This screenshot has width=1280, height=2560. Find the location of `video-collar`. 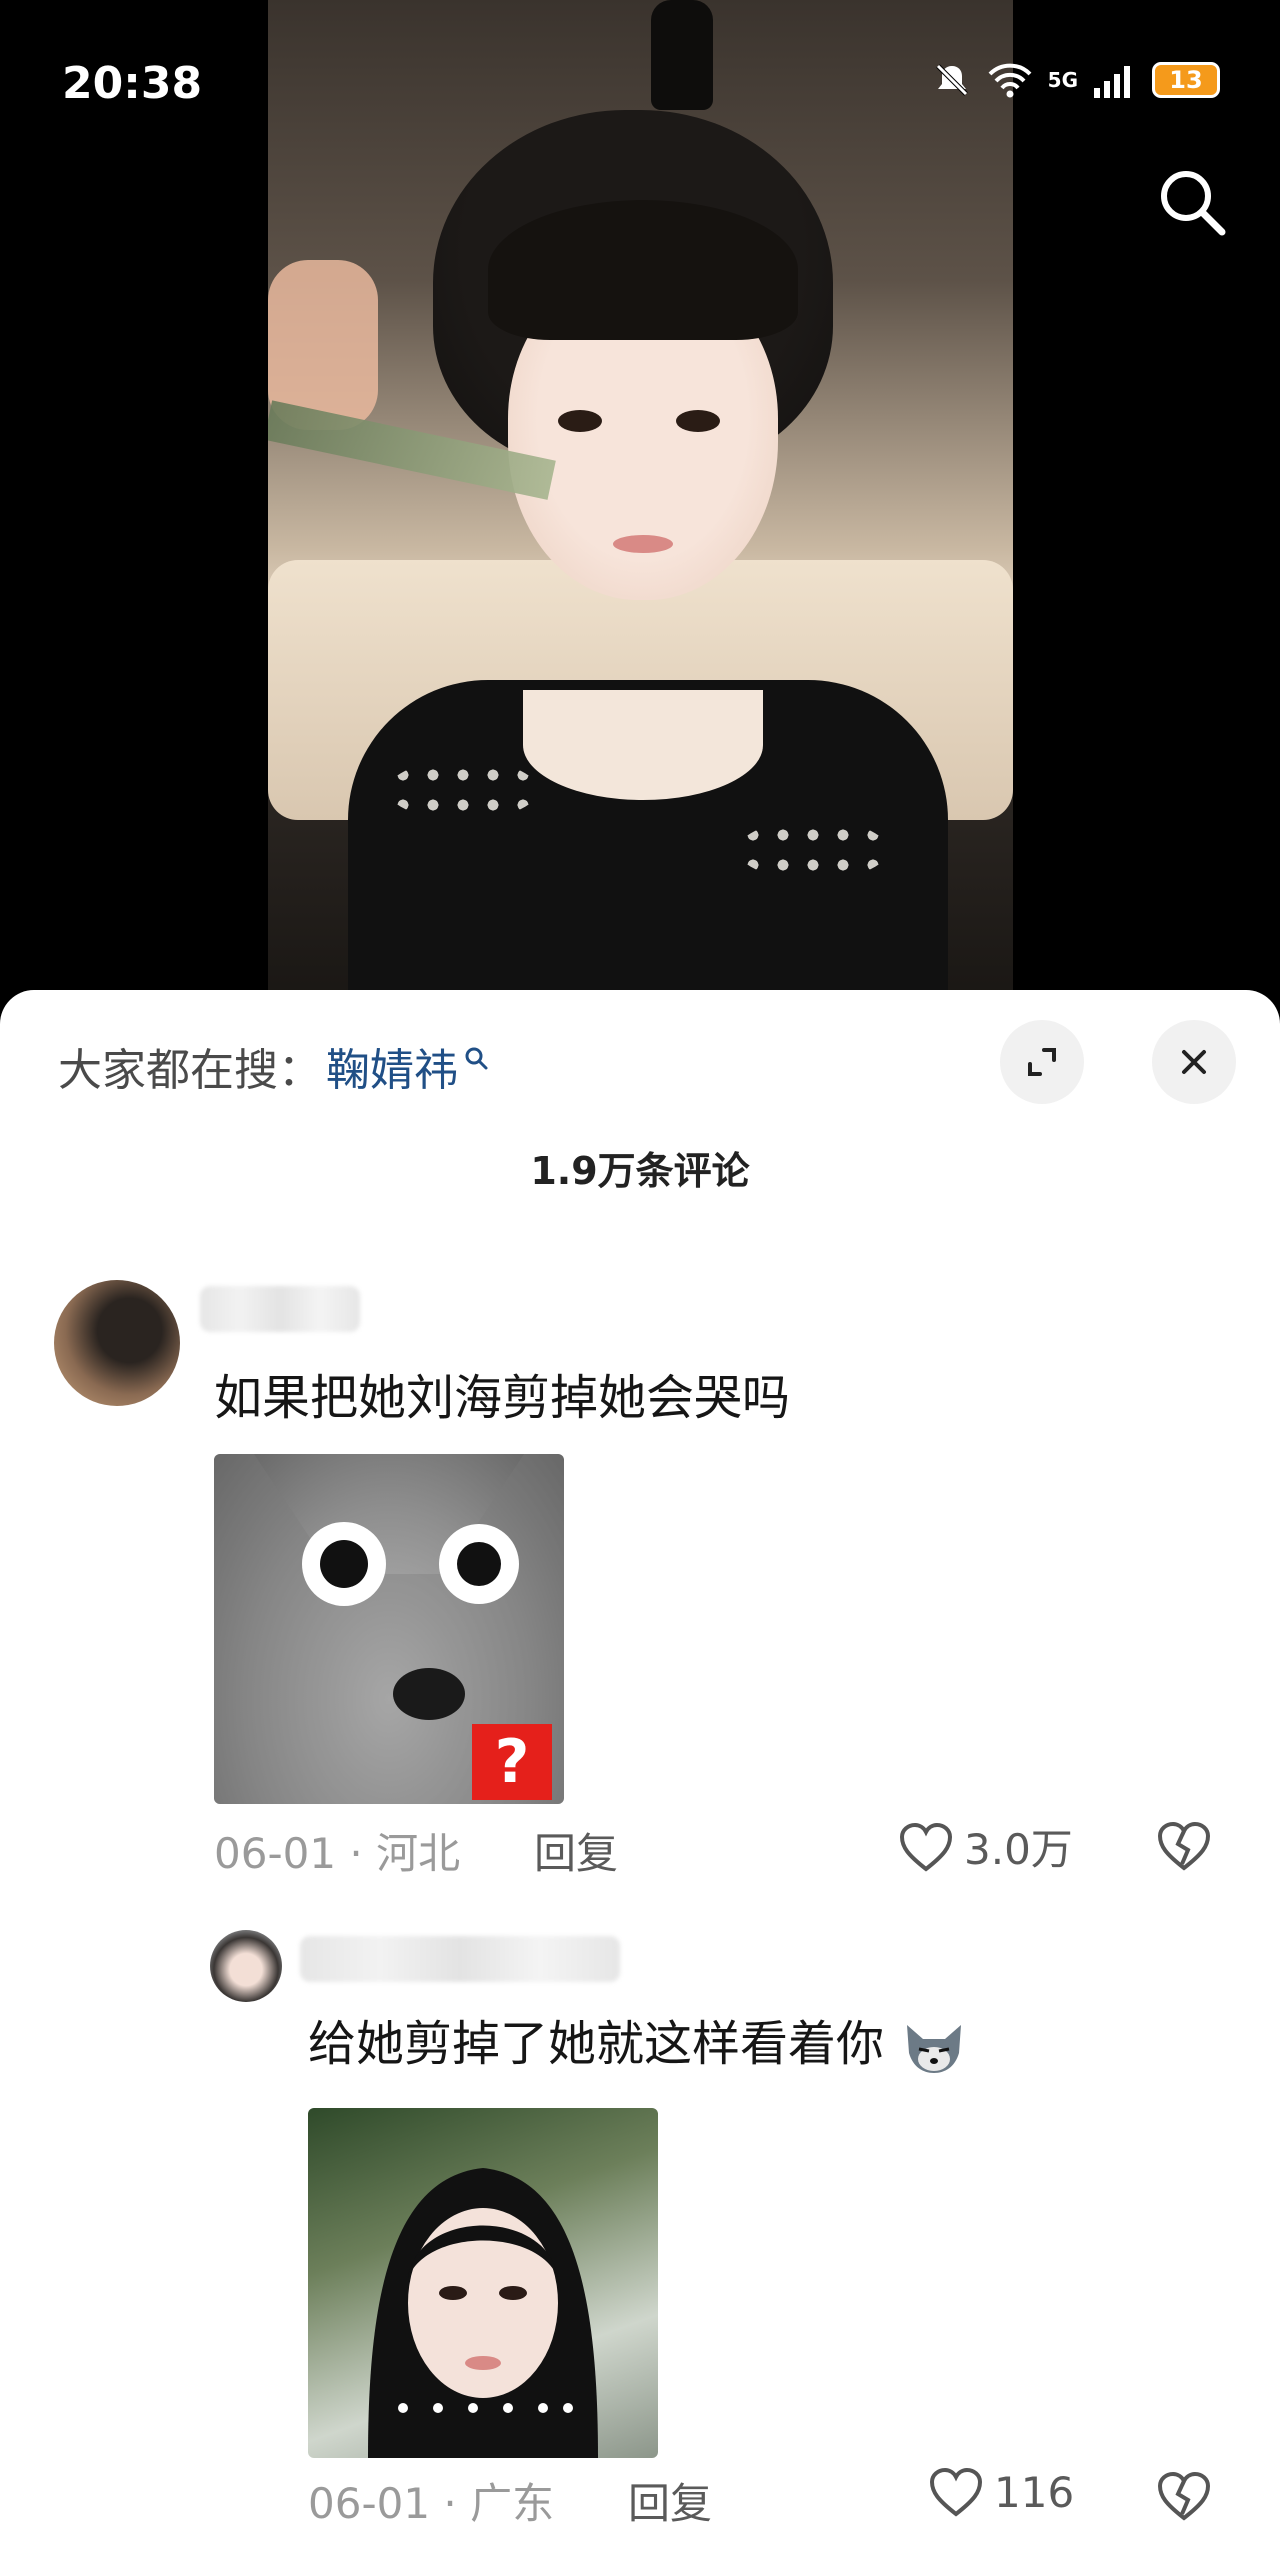

video-collar is located at coordinates (643, 745).